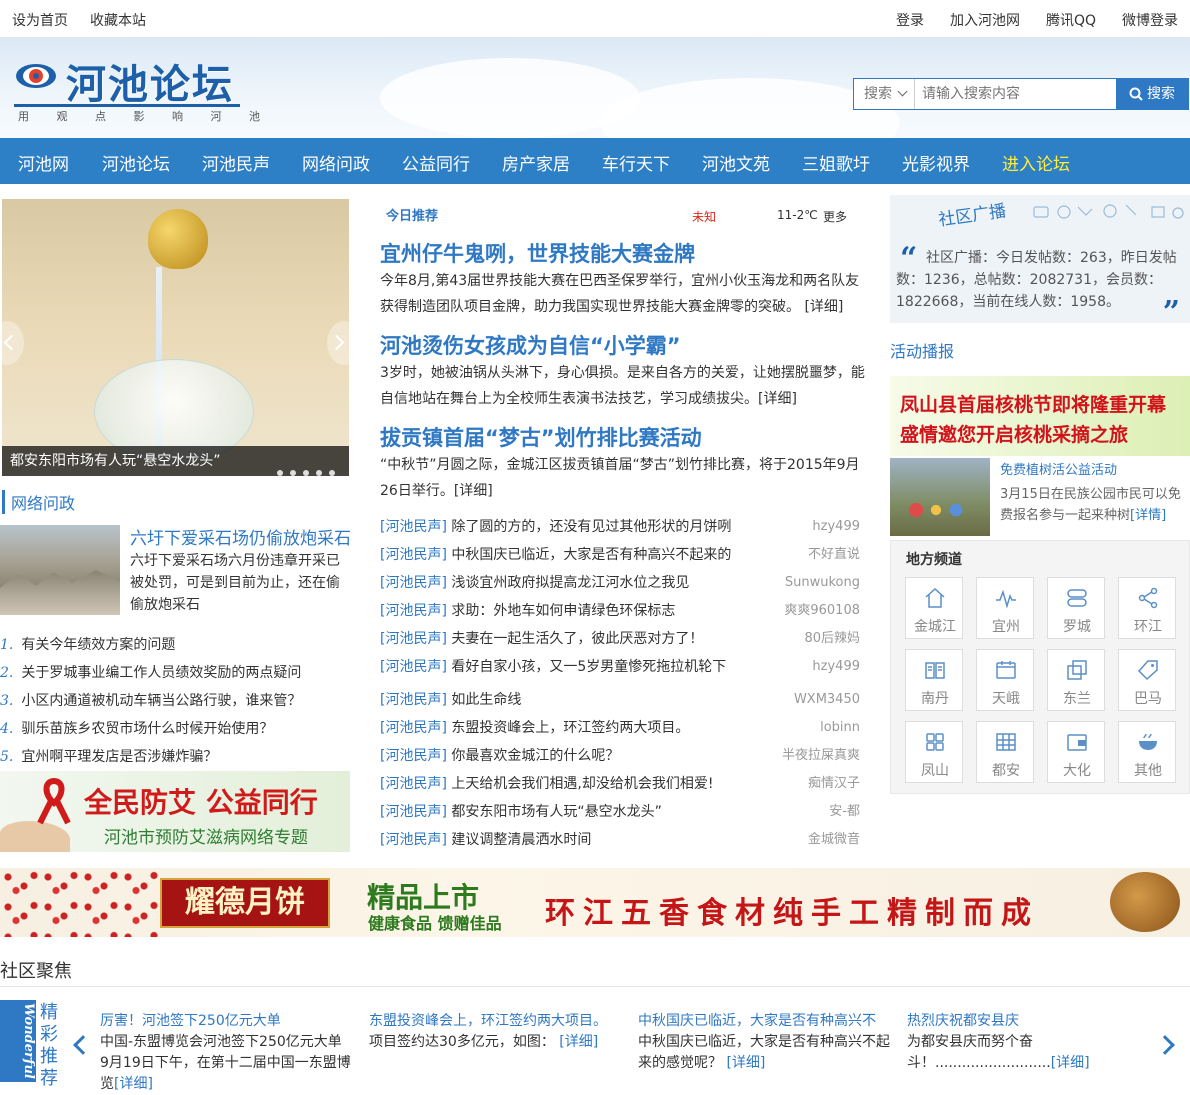  Describe the element at coordinates (570, 583) in the screenshot. I see `post-title: 浅谈宜州政府拟提高龙江河水位之我见` at that location.